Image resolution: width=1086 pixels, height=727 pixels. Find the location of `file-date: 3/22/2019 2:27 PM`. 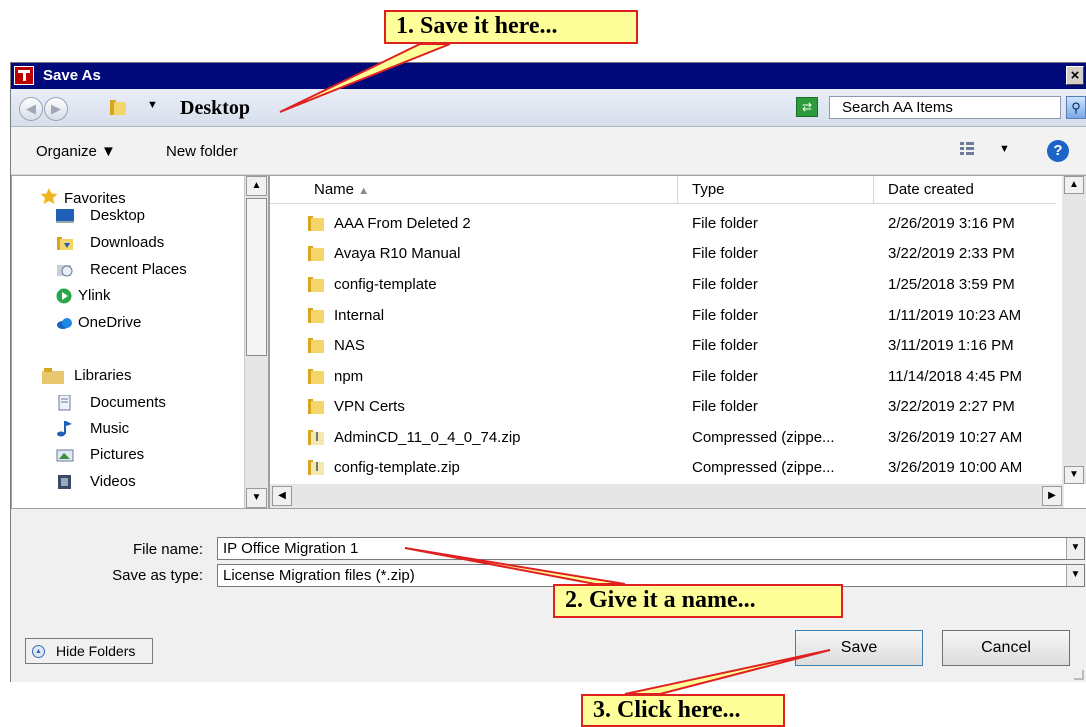

file-date: 3/22/2019 2:27 PM is located at coordinates (951, 406).